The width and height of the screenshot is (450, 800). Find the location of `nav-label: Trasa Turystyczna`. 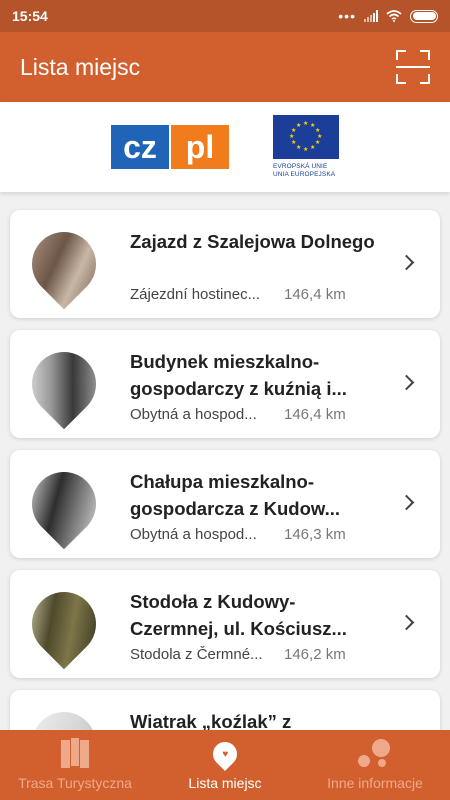

nav-label: Trasa Turystyczna is located at coordinates (75, 783).